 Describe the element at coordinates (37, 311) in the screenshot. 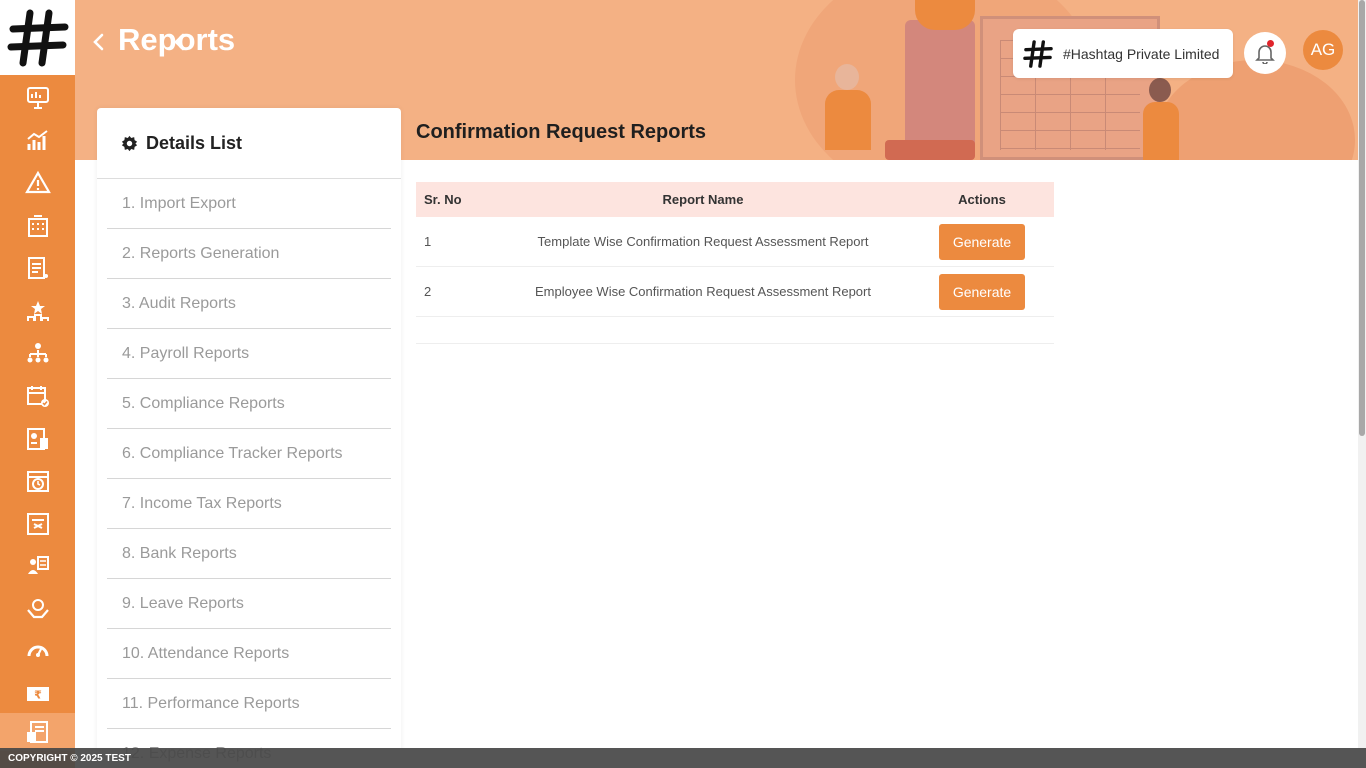

I see `ranking-icon` at that location.